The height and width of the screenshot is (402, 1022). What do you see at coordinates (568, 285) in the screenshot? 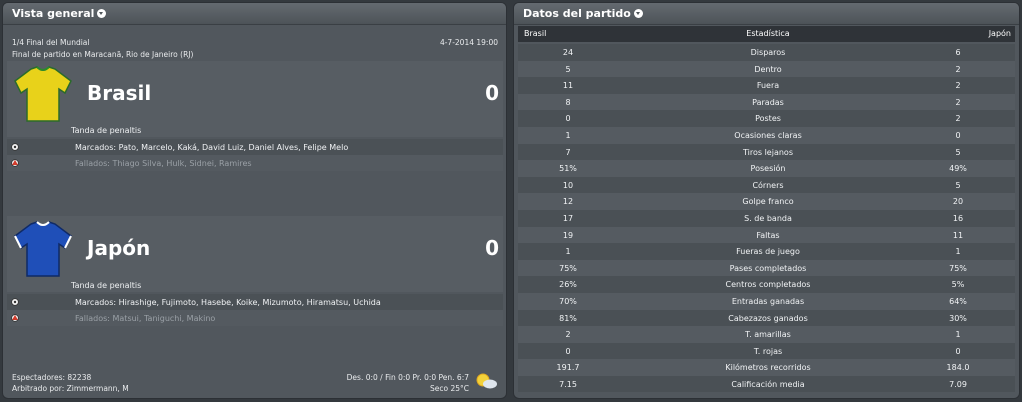
I see `stat-home-value: 26%` at bounding box center [568, 285].